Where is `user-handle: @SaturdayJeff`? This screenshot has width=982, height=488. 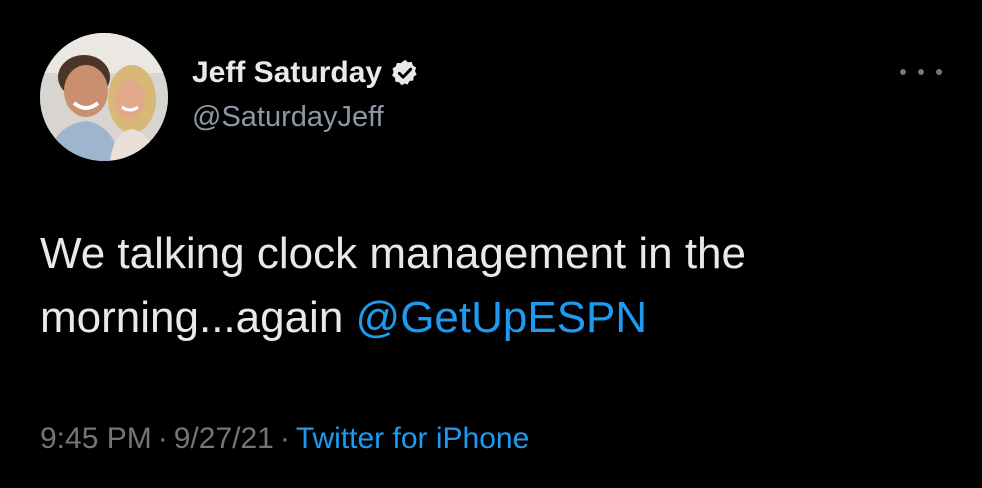 user-handle: @SaturdayJeff is located at coordinates (288, 117).